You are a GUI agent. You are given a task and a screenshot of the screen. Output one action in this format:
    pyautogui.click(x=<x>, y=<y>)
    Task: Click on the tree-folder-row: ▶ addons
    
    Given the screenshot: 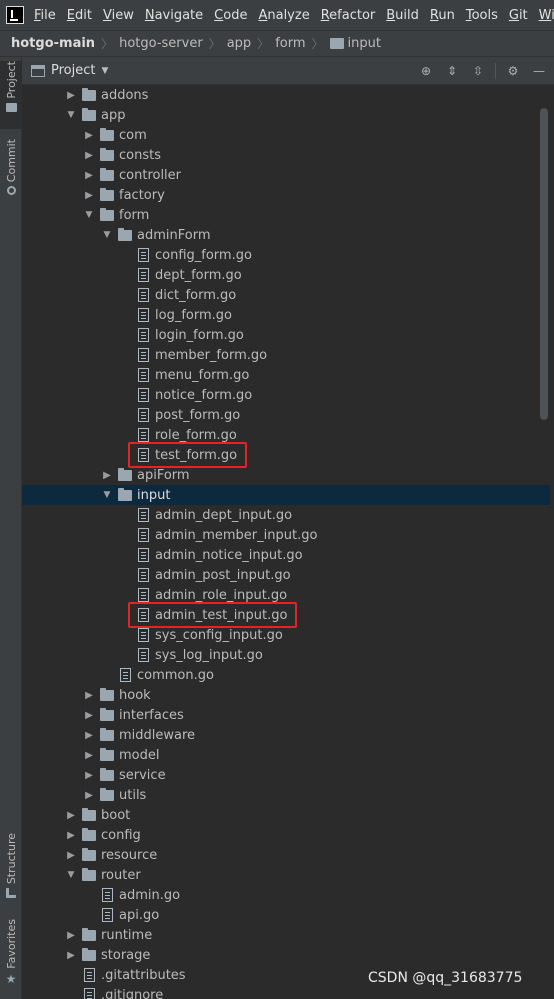 What is the action you would take?
    pyautogui.click(x=286, y=95)
    